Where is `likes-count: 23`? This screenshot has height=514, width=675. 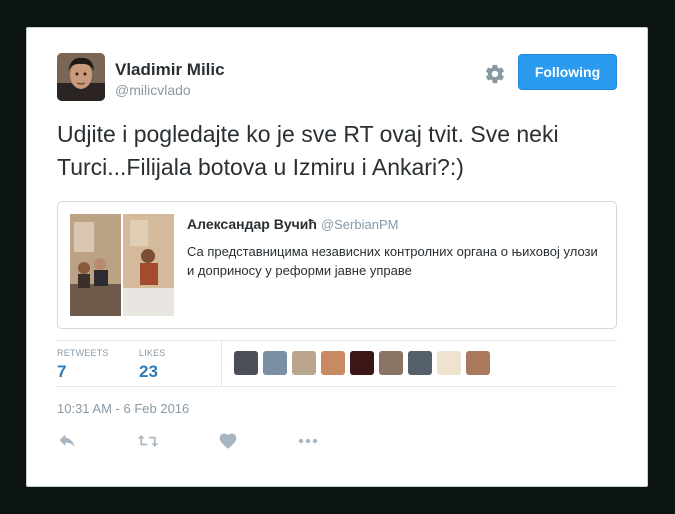
likes-count: 23 is located at coordinates (148, 371).